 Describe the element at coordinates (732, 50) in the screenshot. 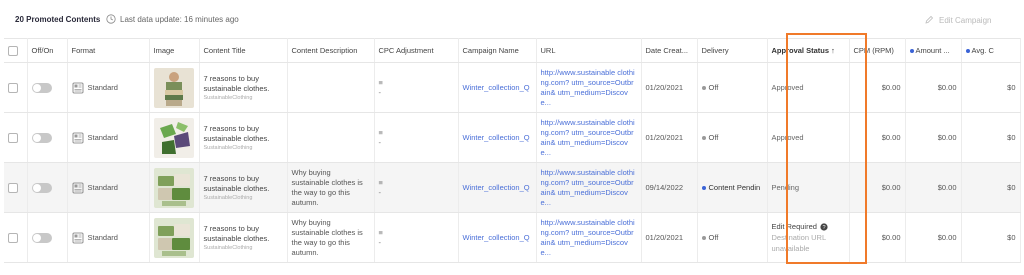

I see `col-delivery: Delivery` at that location.